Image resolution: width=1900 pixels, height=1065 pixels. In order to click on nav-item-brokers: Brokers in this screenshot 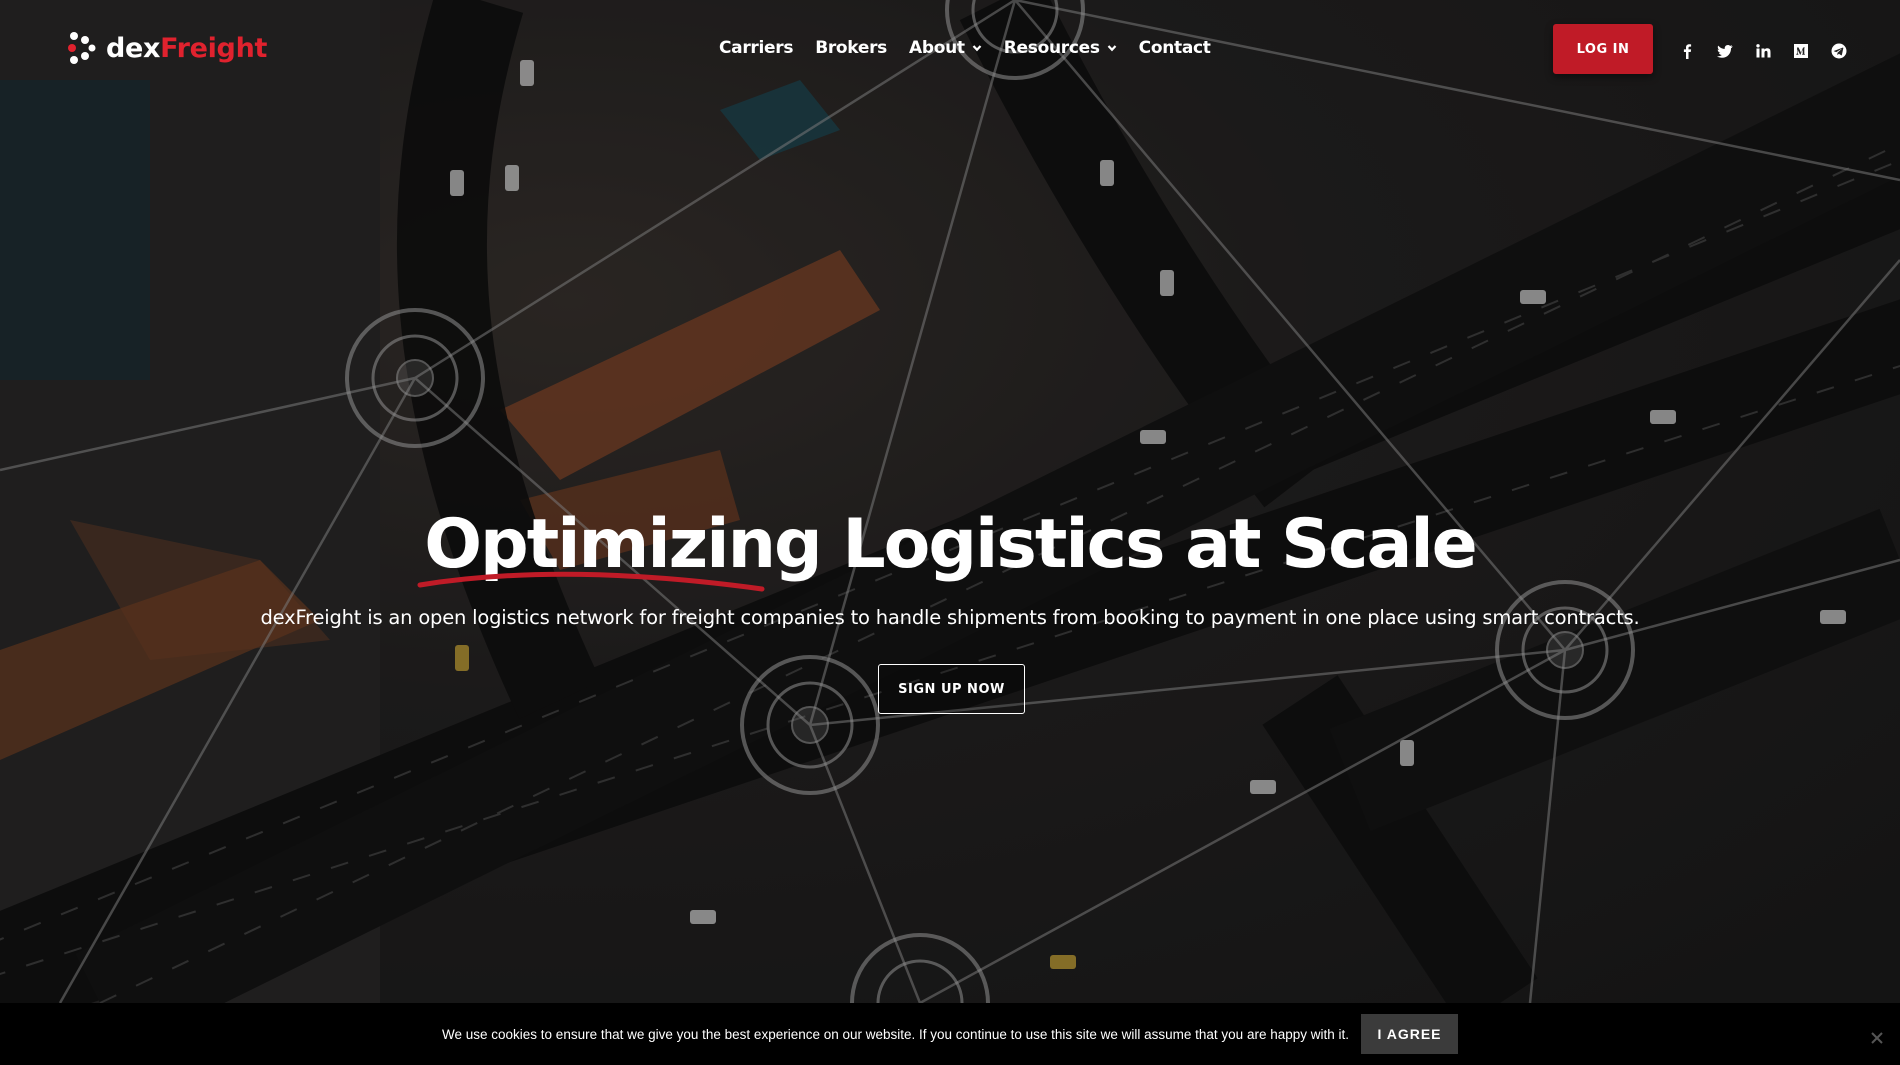, I will do `click(851, 48)`.